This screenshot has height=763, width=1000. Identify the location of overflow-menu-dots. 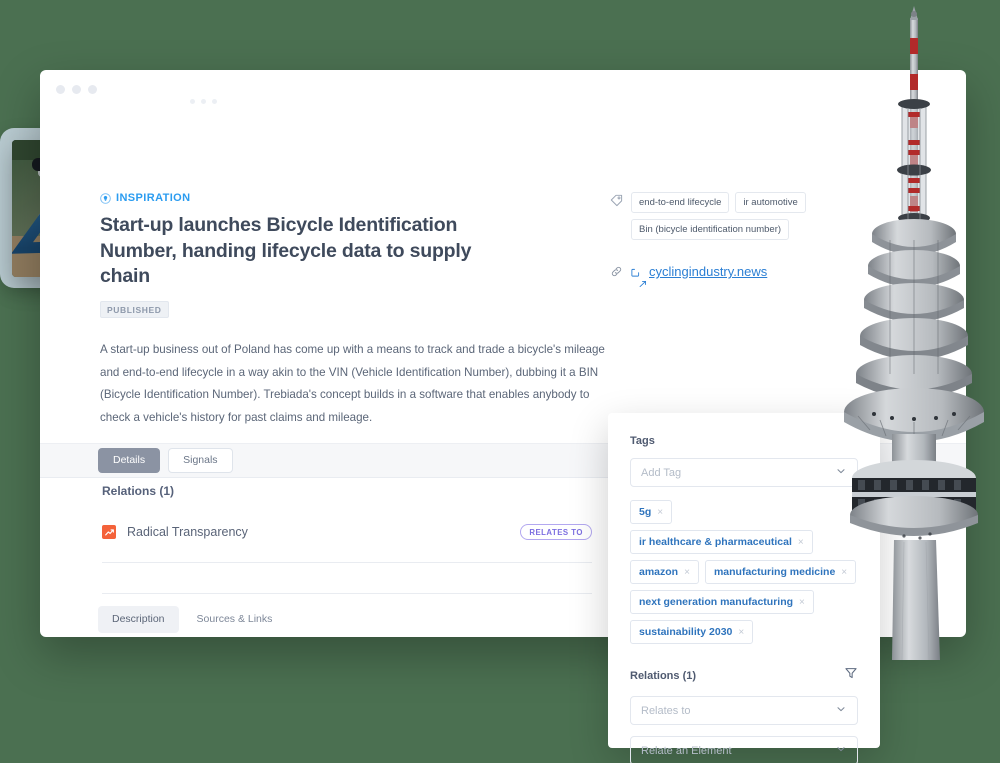
(203, 101).